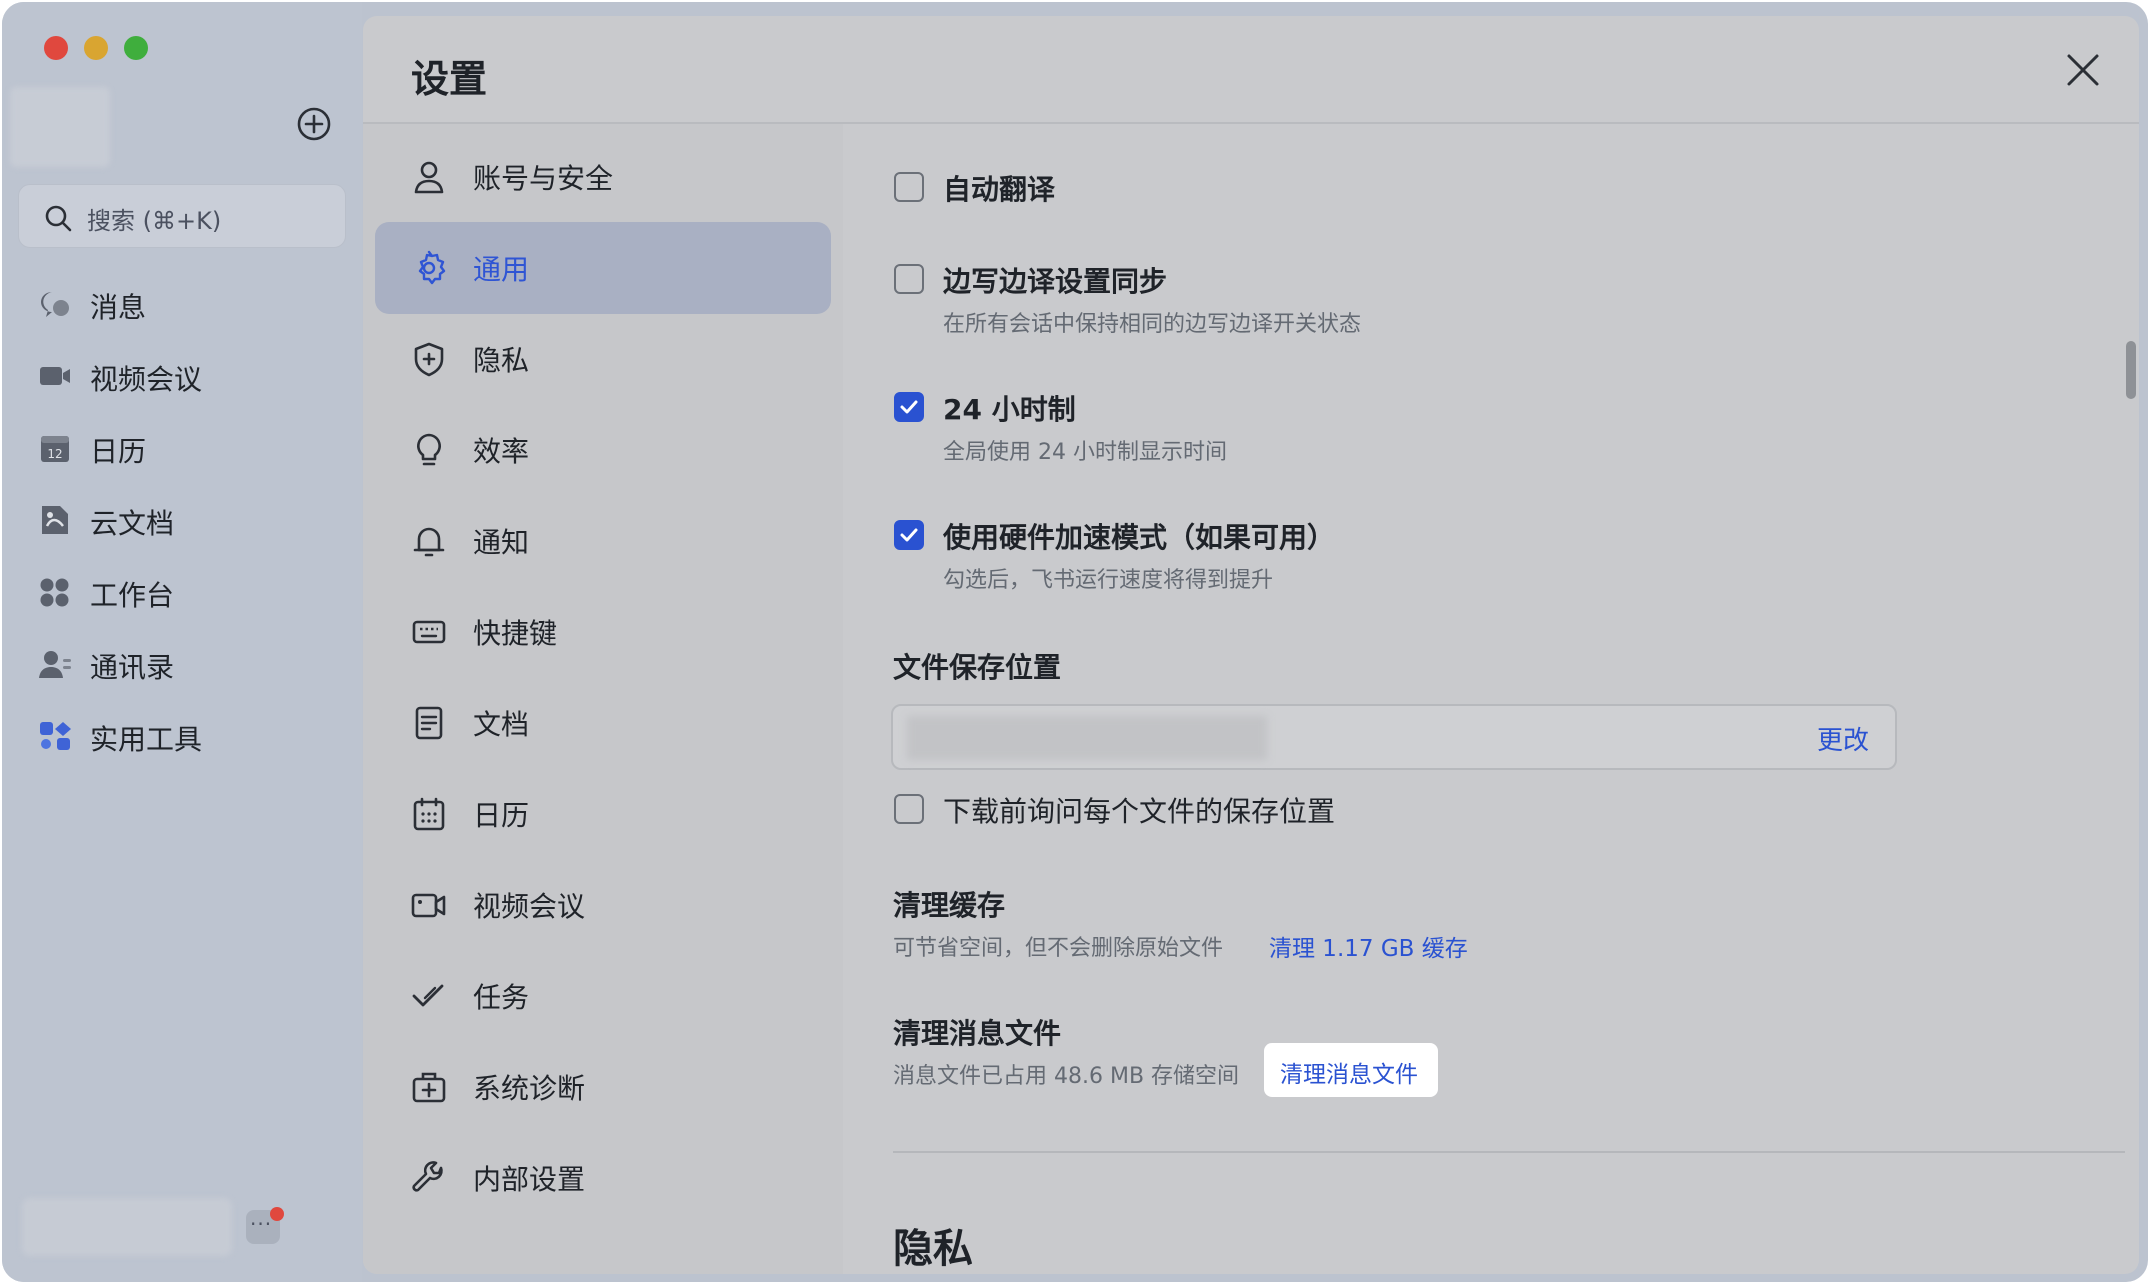  I want to click on plus-circle-icon, so click(314, 124).